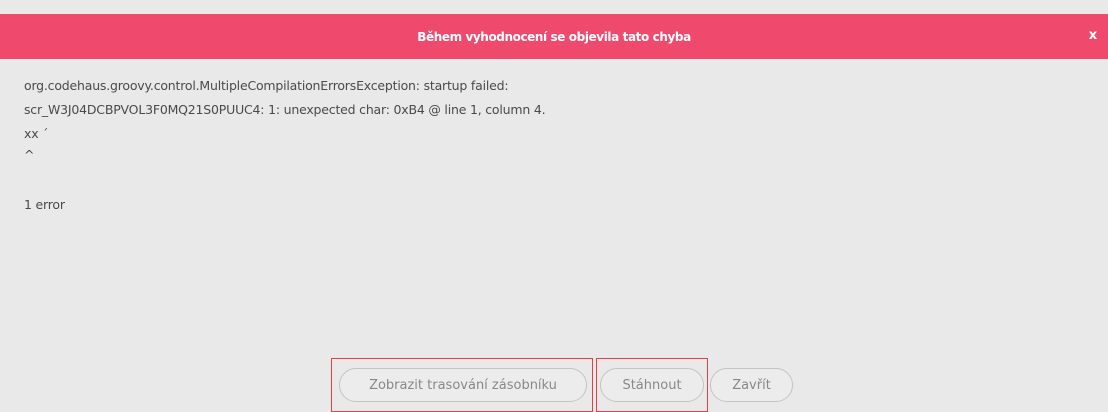  I want to click on dialog-title: Během vyhodnocení se objevila tato chyba, so click(554, 36).